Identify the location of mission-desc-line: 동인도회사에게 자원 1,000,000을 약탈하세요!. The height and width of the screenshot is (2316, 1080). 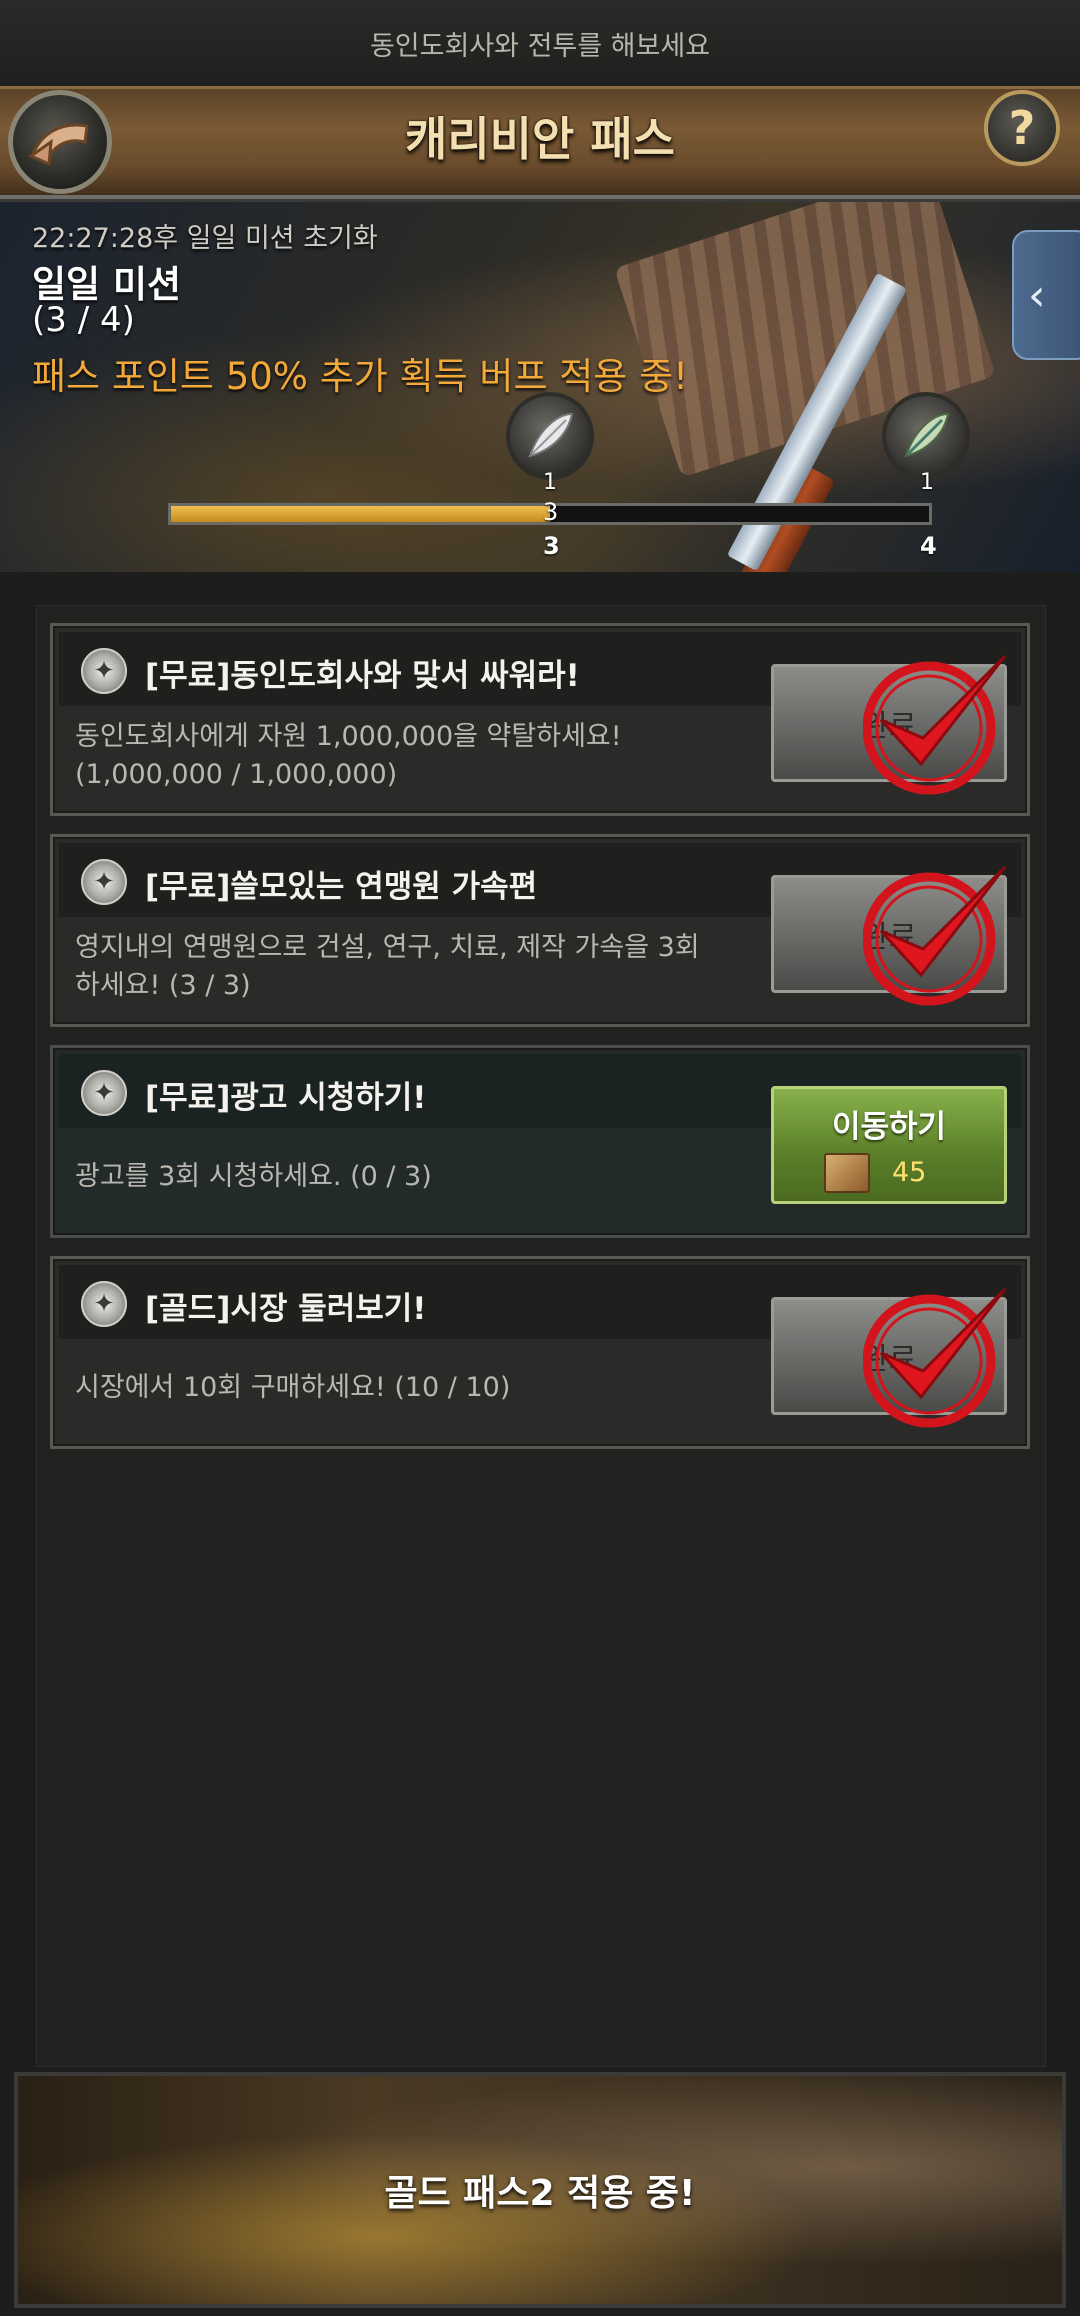
(348, 736).